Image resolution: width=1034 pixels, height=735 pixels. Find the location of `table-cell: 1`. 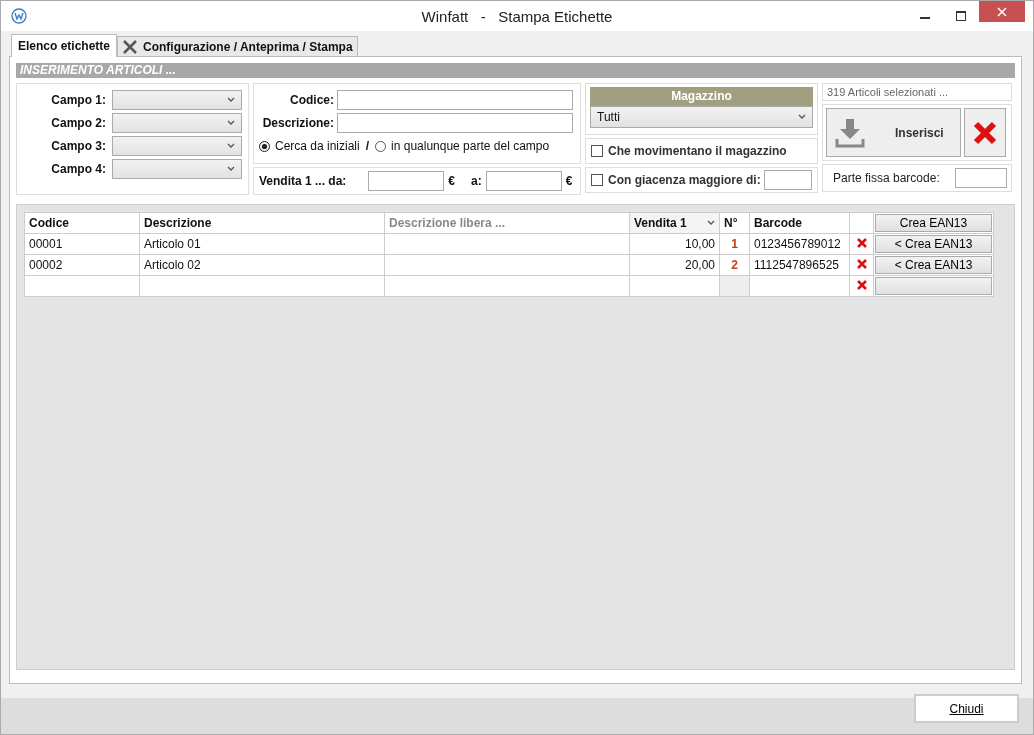

table-cell: 1 is located at coordinates (734, 244).